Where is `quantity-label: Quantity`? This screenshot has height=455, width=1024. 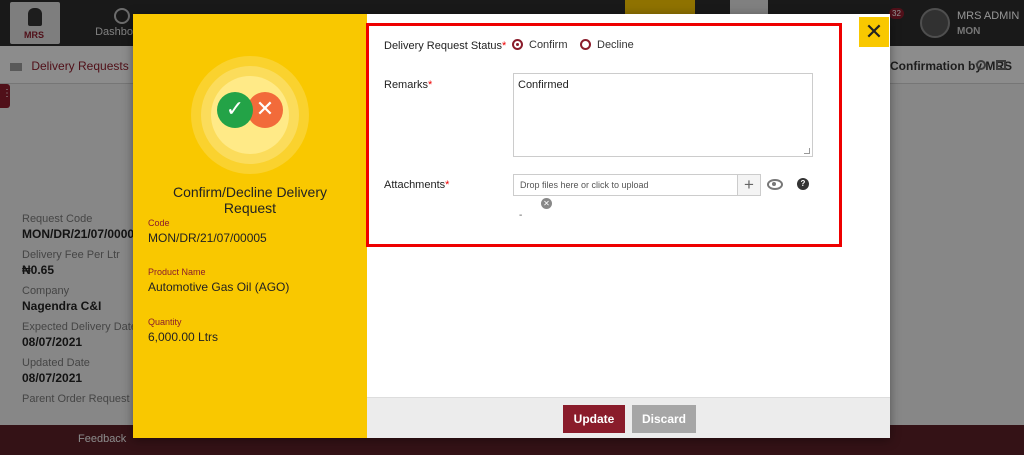 quantity-label: Quantity is located at coordinates (165, 322).